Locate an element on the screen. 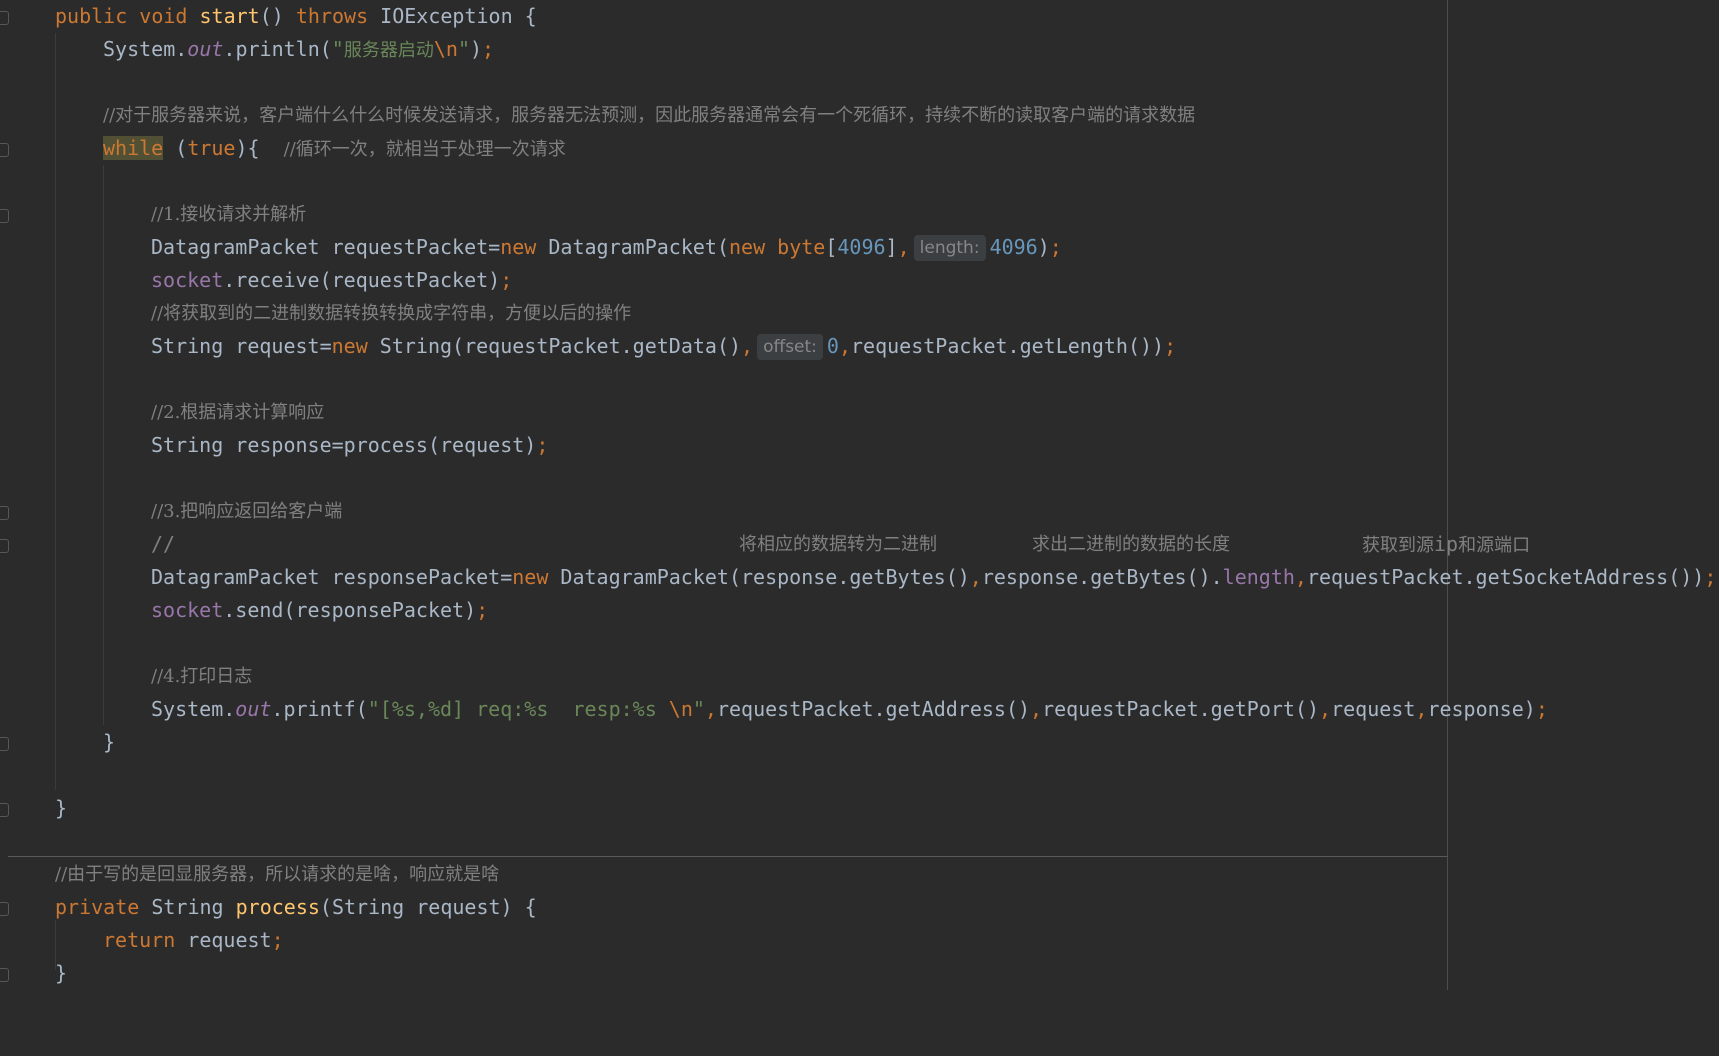 The height and width of the screenshot is (1056, 1719). code-text: requestPacket.getPort() is located at coordinates (1181, 709).